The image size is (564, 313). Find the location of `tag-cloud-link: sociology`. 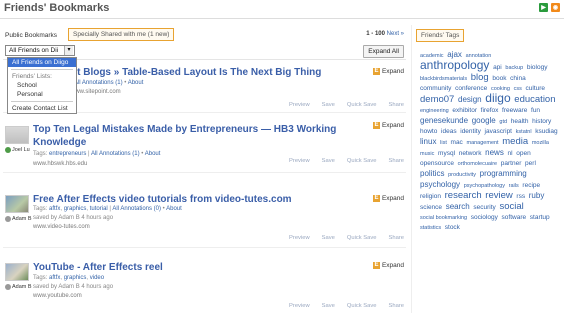

tag-cloud-link: sociology is located at coordinates (484, 217).